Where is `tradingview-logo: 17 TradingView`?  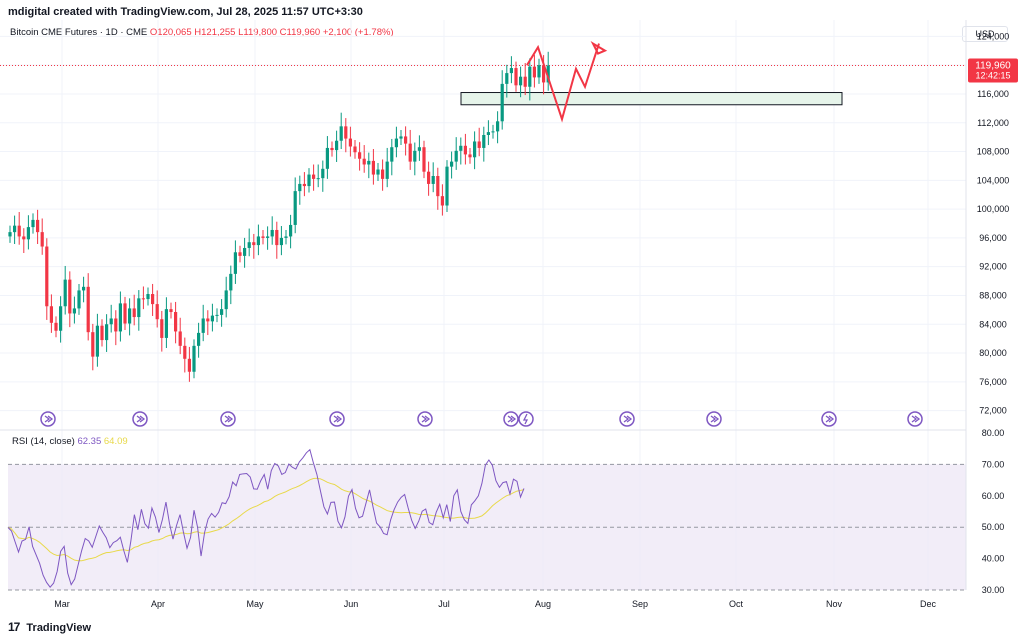
tradingview-logo: 17 TradingView is located at coordinates (49, 627).